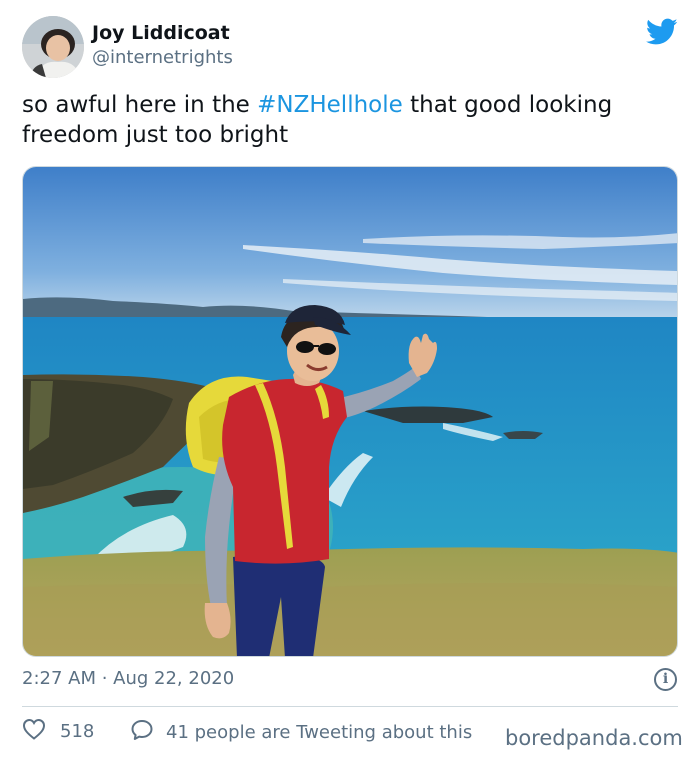 The width and height of the screenshot is (700, 760). Describe the element at coordinates (162, 57) in the screenshot. I see `author-handle: @internetrights` at that location.